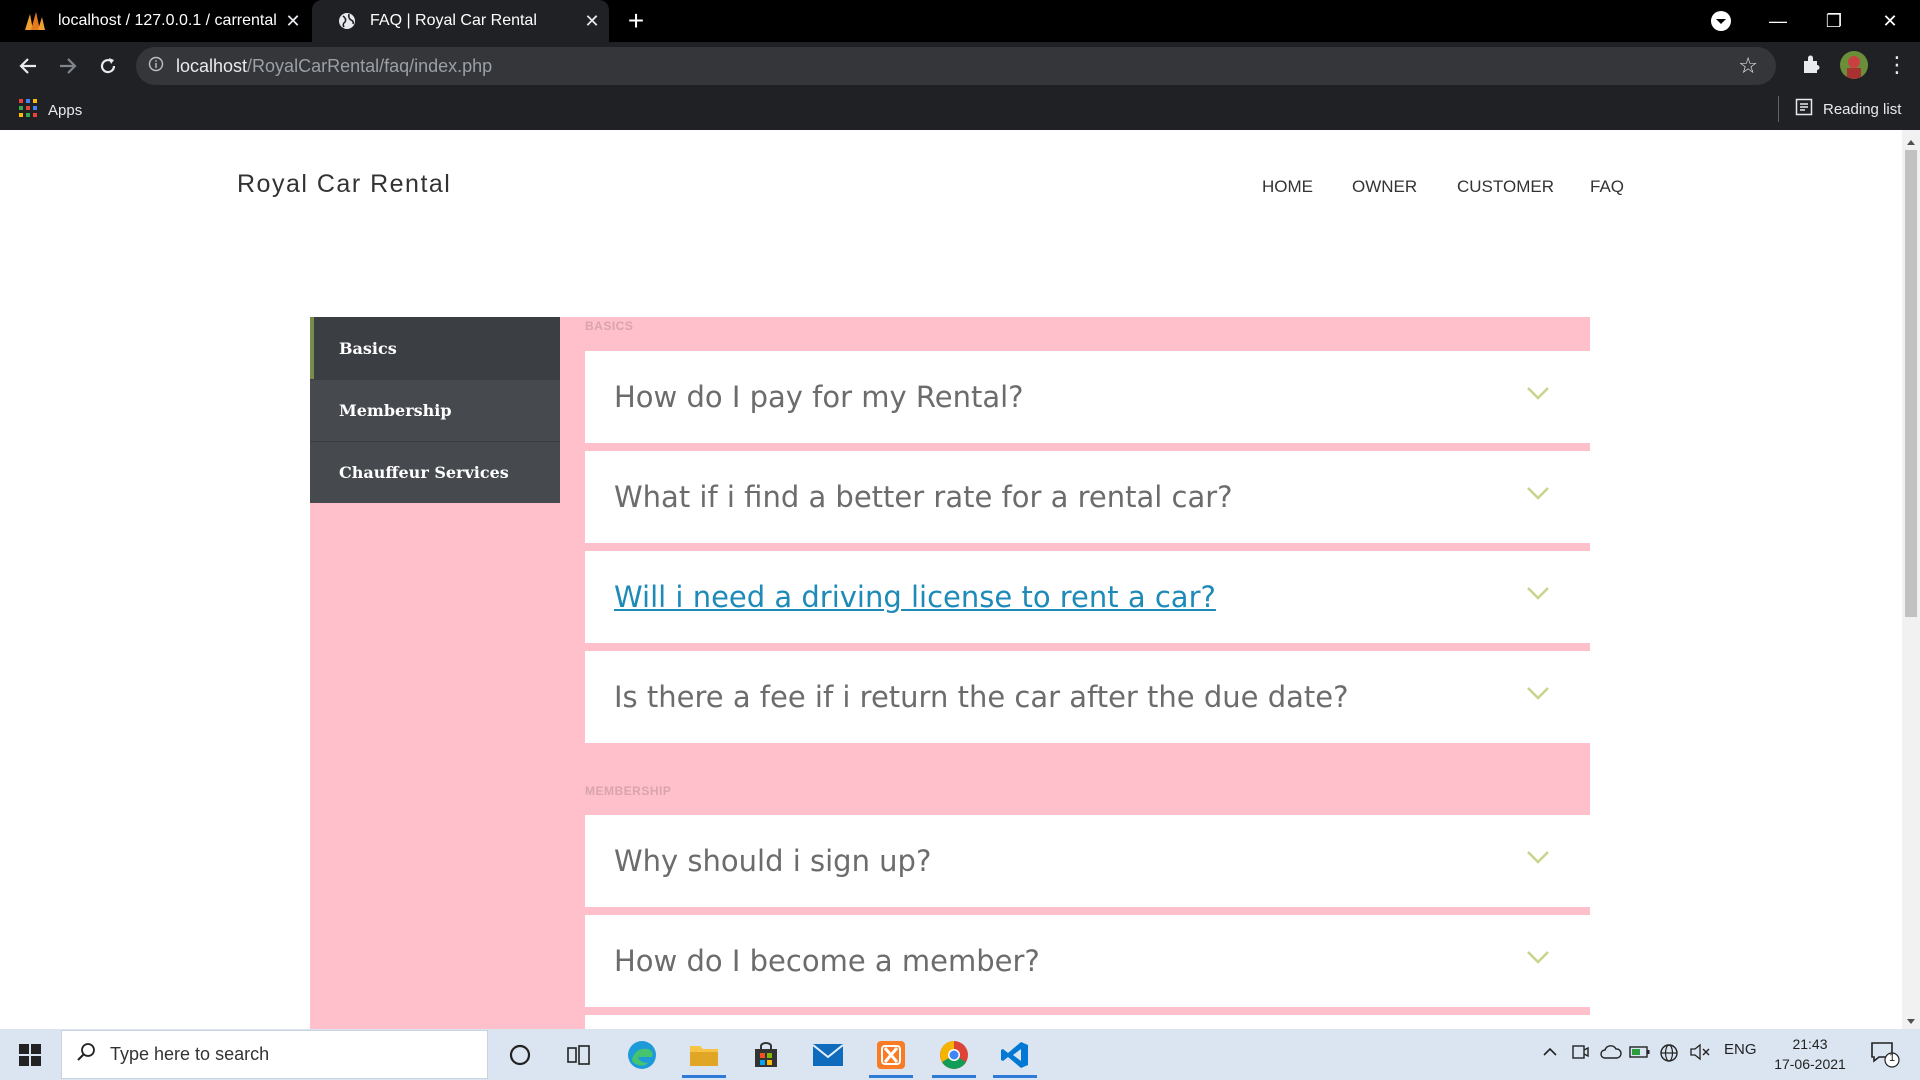 This screenshot has width=1920, height=1080. What do you see at coordinates (642, 1055) in the screenshot?
I see `edge-browser-icon` at bounding box center [642, 1055].